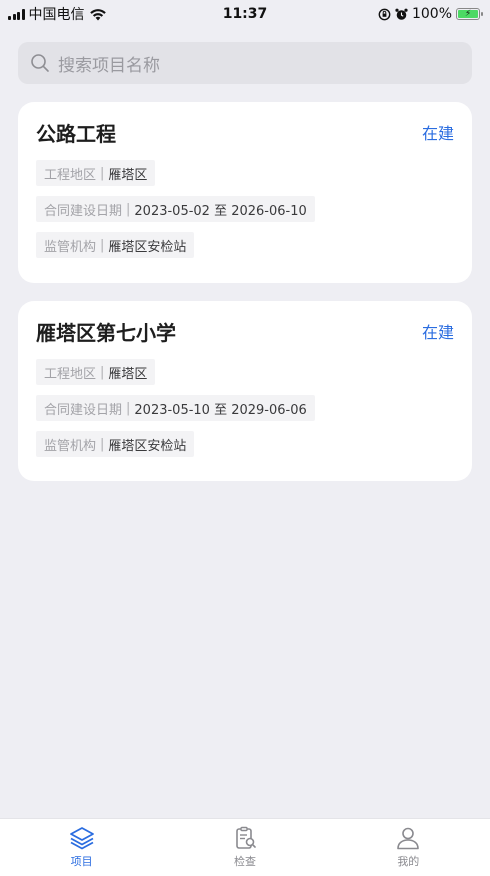  Describe the element at coordinates (401, 14) in the screenshot. I see `alarm-icon` at that location.